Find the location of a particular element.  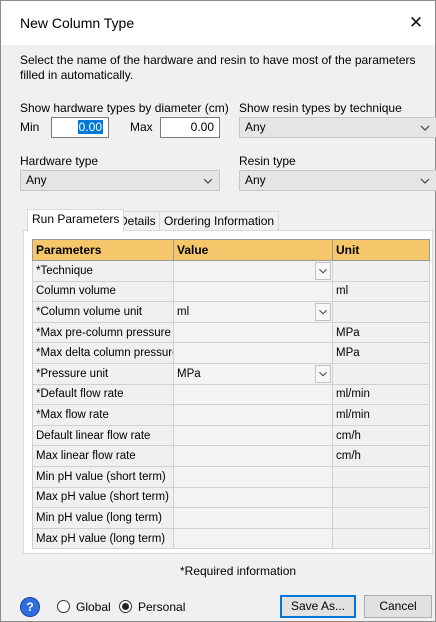

table-row: Column volume ml is located at coordinates (231, 291).